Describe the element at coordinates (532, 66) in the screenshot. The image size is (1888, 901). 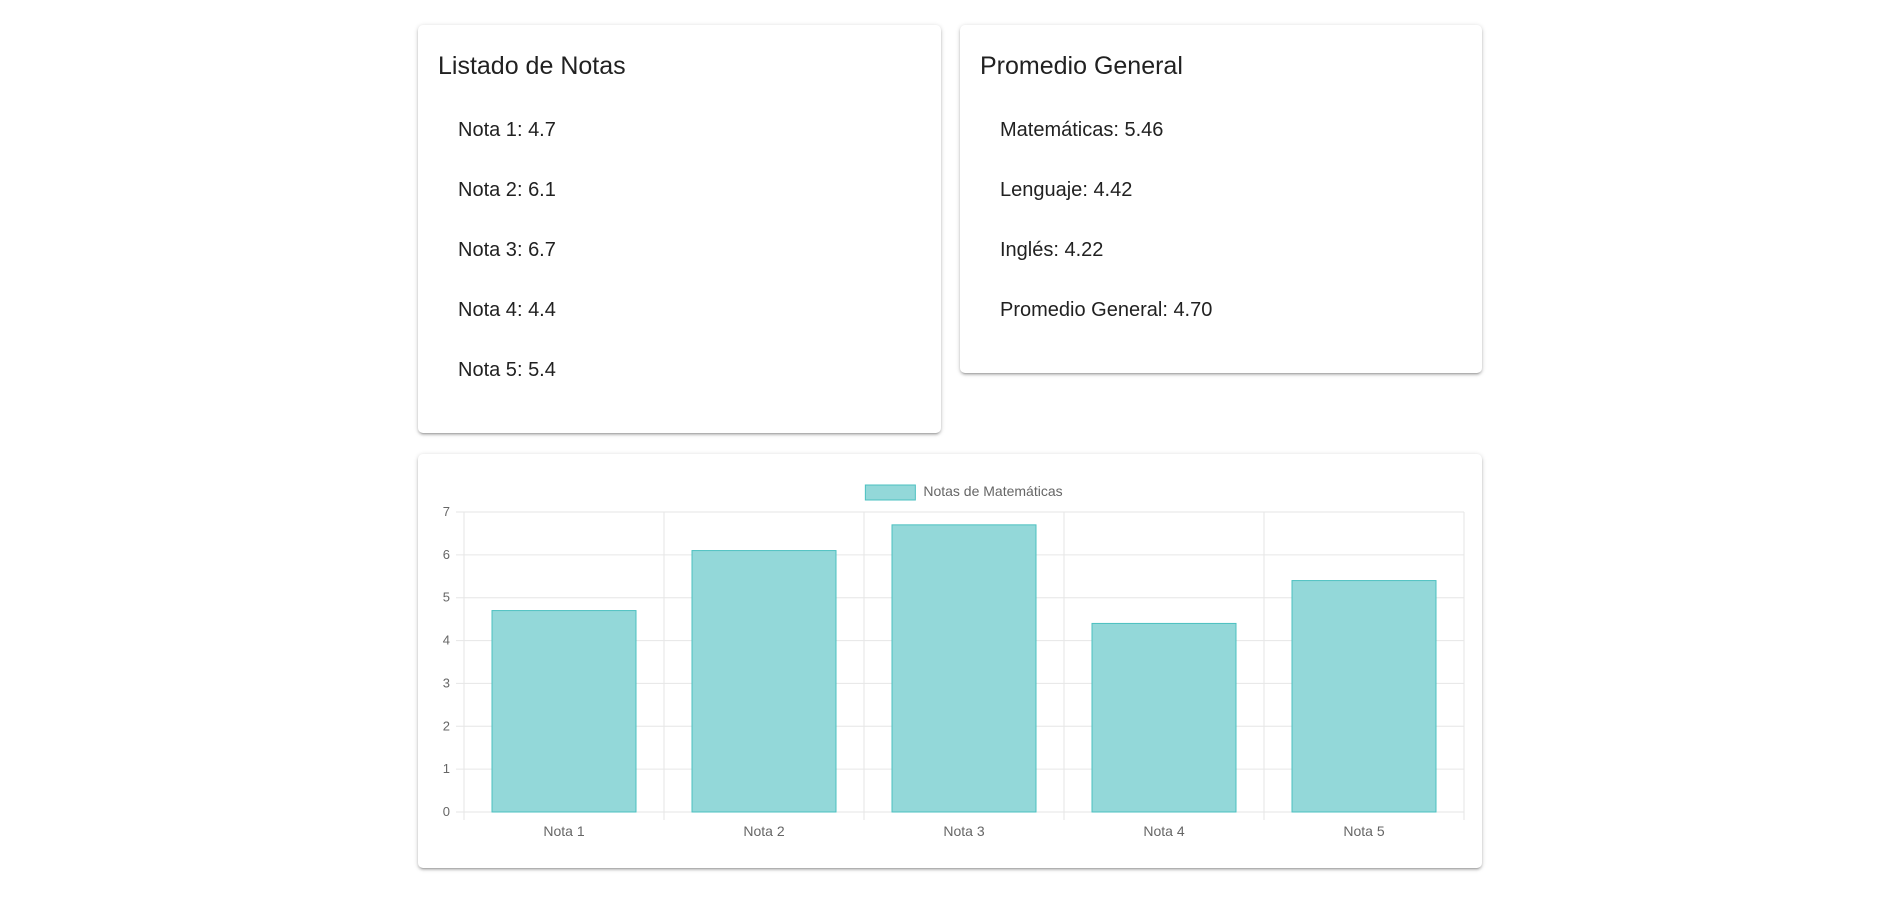
I see `notas-card-title: Listado de Notas` at that location.